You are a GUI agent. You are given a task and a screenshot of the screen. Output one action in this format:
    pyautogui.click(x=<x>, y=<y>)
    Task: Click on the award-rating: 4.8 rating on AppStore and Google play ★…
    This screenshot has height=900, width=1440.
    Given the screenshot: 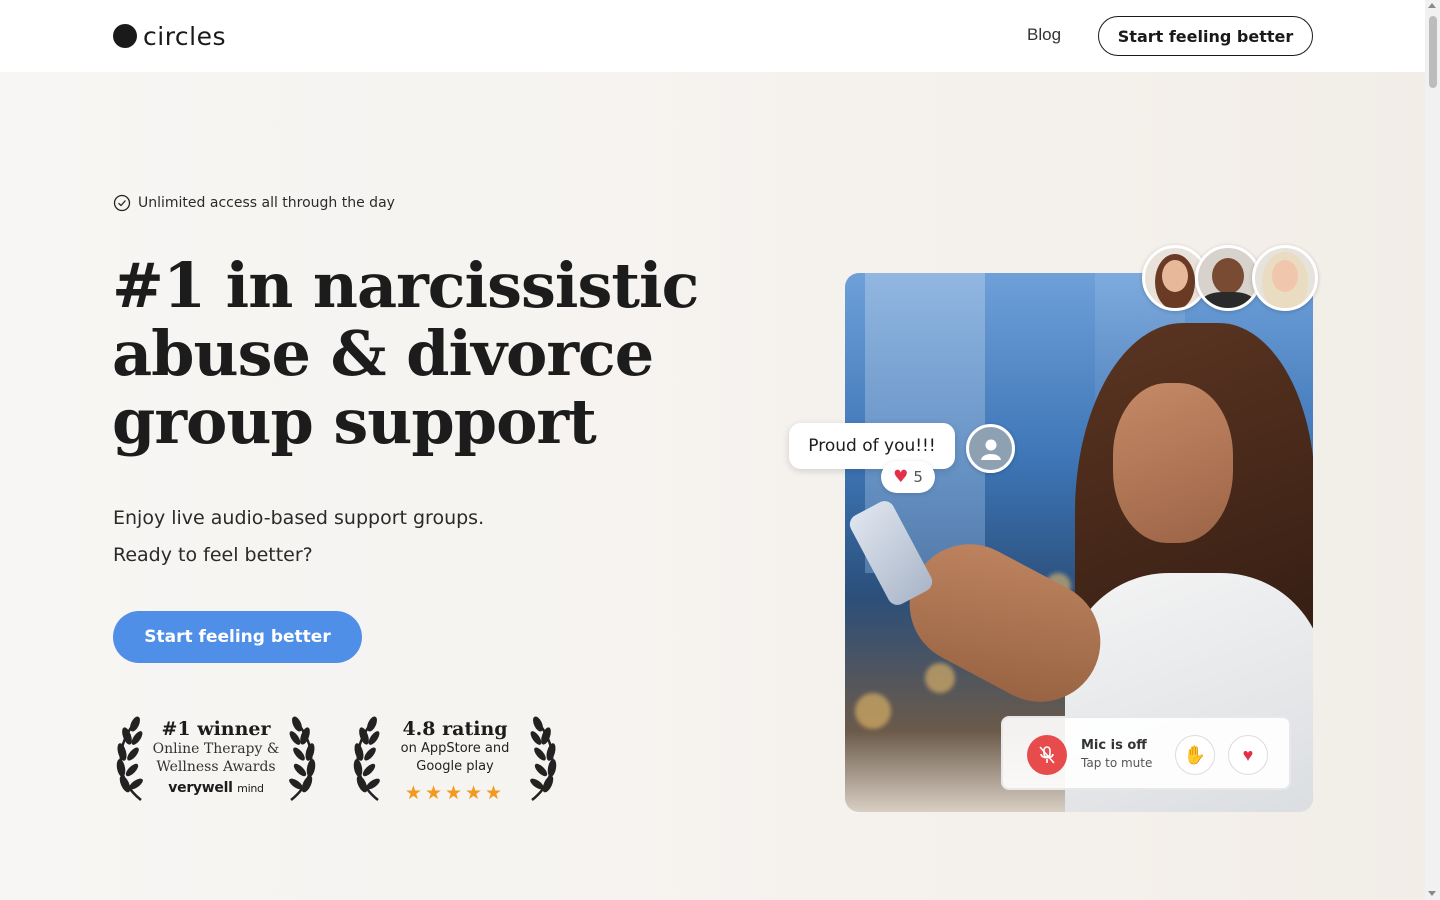 What is the action you would take?
    pyautogui.click(x=455, y=760)
    